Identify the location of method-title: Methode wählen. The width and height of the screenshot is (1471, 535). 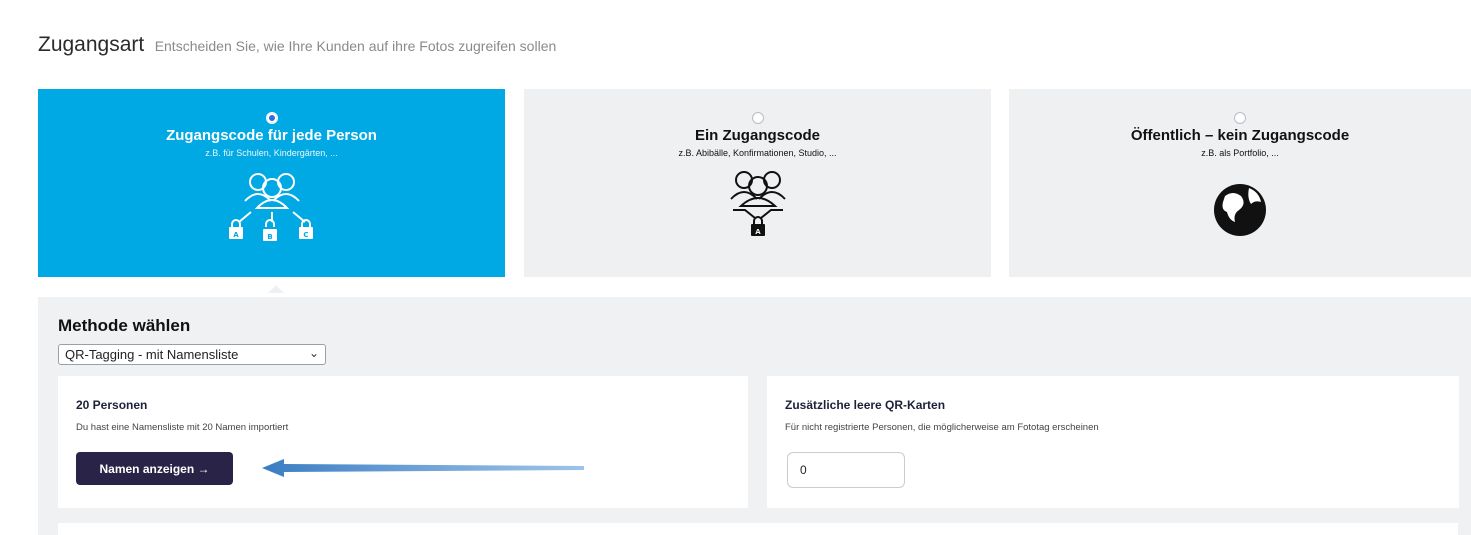
(124, 325).